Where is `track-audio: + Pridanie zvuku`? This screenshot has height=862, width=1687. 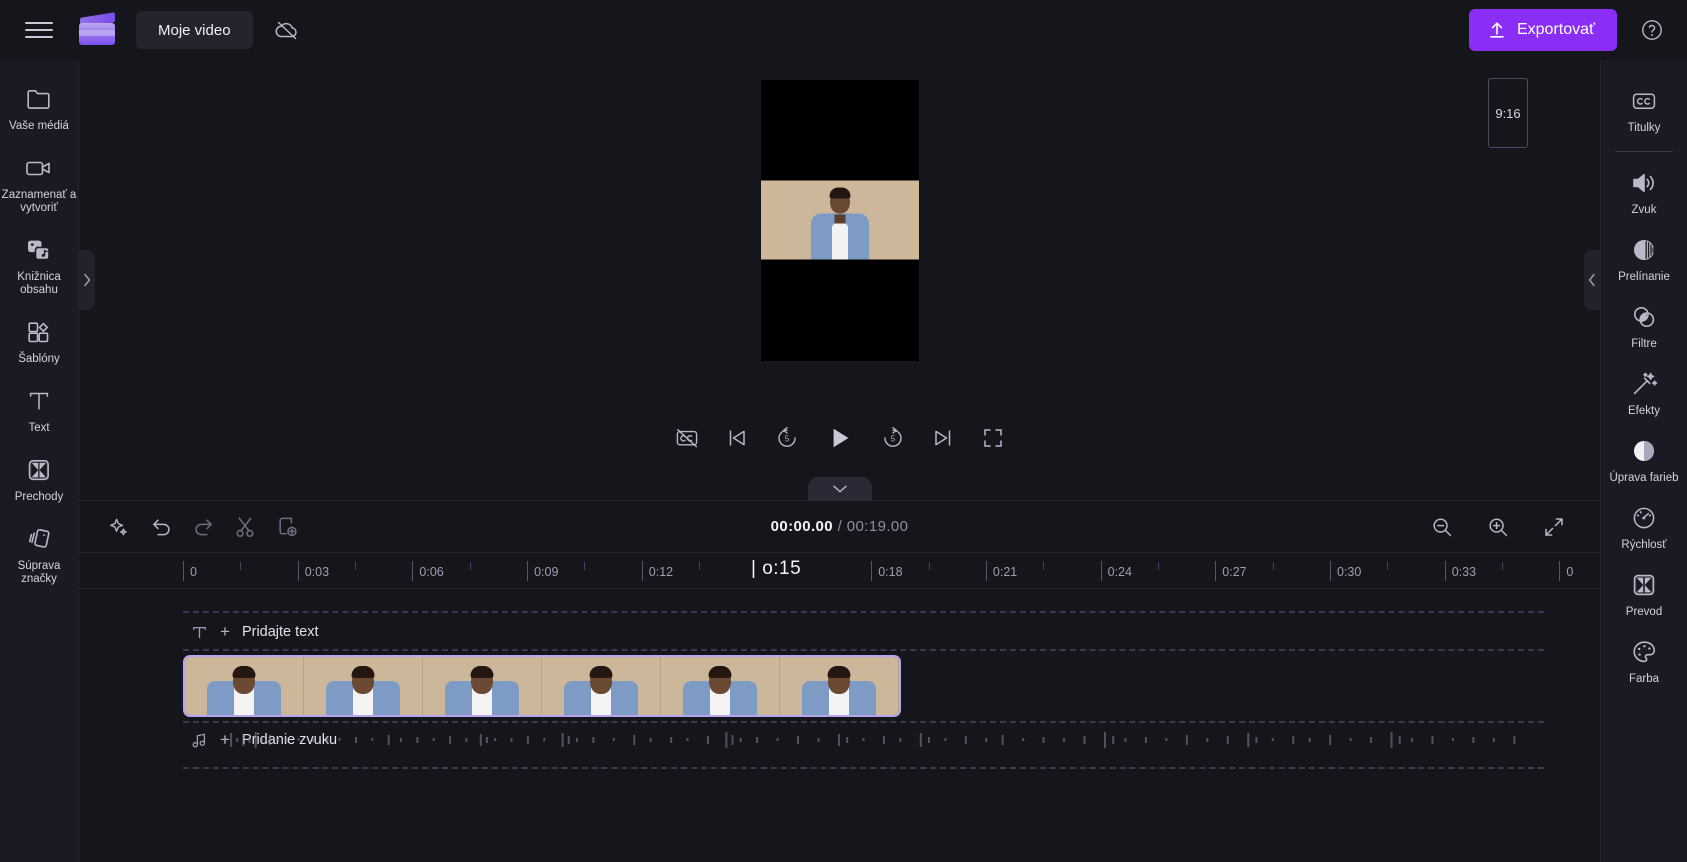 track-audio: + Pridanie zvuku is located at coordinates (839, 747).